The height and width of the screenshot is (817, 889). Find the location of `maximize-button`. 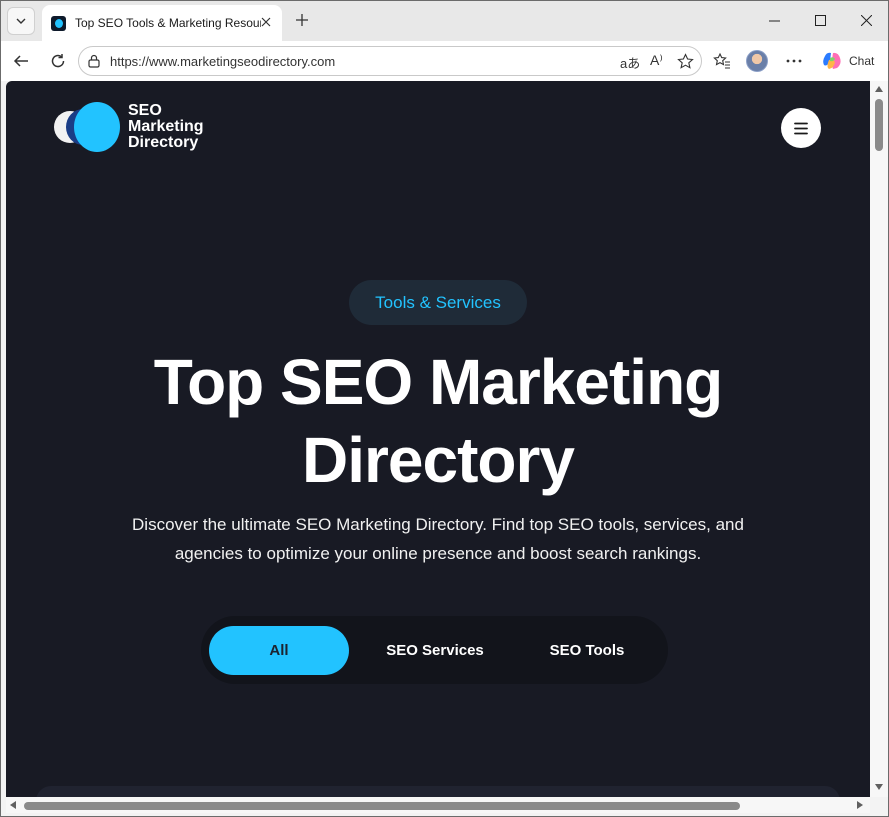

maximize-button is located at coordinates (820, 20).